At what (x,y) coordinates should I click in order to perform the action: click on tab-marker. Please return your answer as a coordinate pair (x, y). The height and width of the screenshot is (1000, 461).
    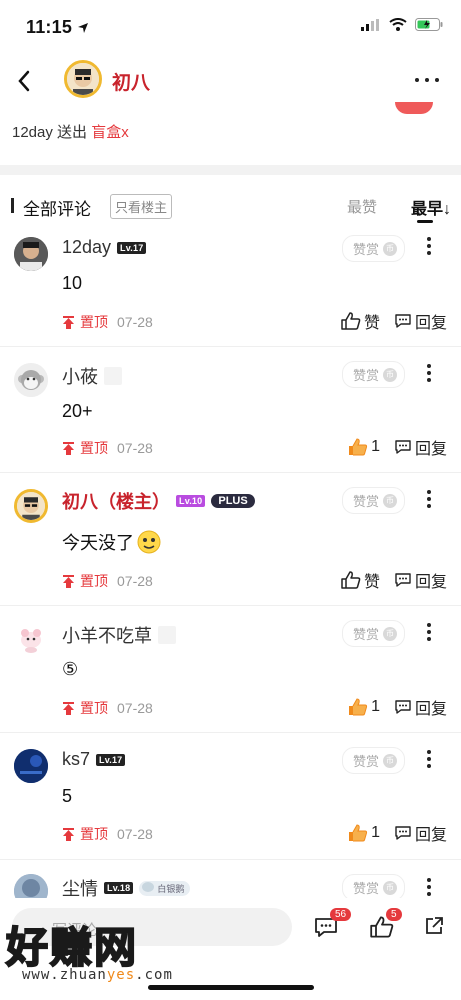
    Looking at the image, I should click on (12, 205).